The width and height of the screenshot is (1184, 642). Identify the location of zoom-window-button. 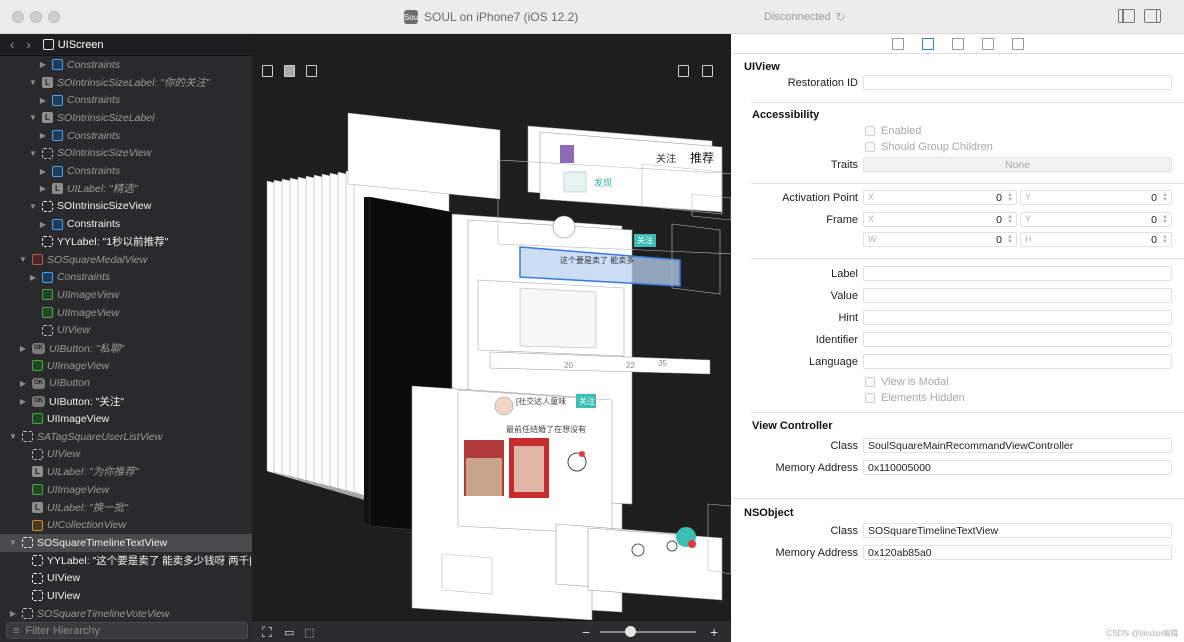
(54, 17).